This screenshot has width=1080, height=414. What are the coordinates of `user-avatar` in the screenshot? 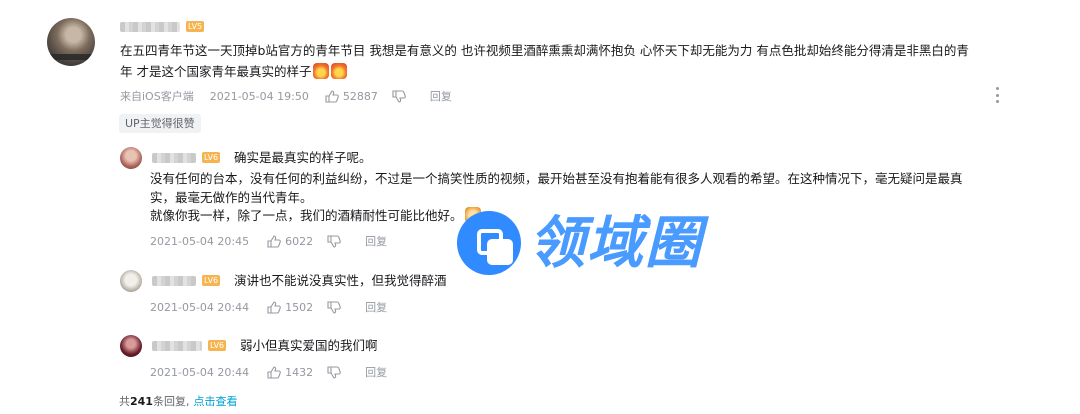 It's located at (71, 42).